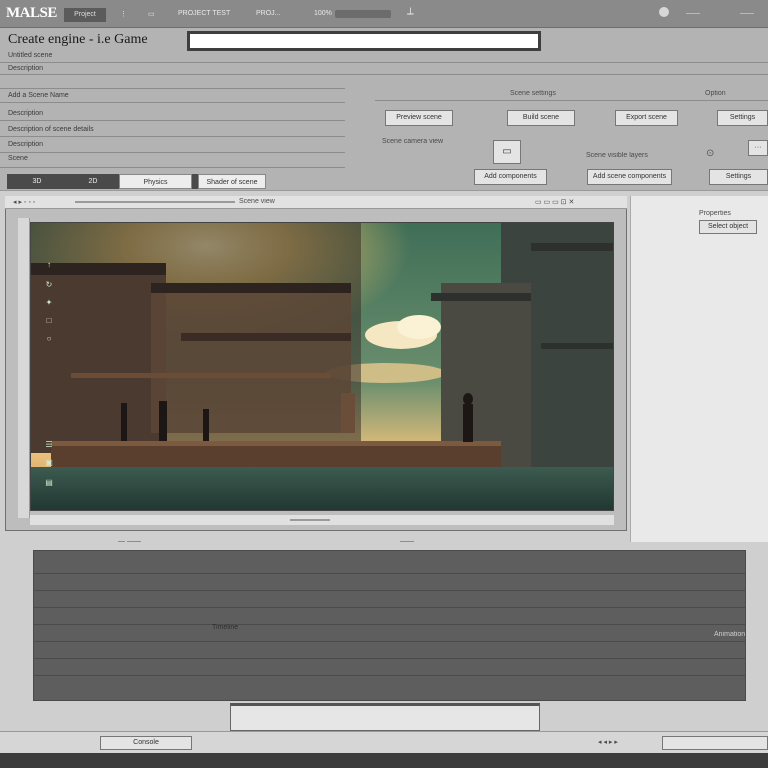  Describe the element at coordinates (204, 13) in the screenshot. I see `menu-item-project-test: PROJECT TEST` at that location.